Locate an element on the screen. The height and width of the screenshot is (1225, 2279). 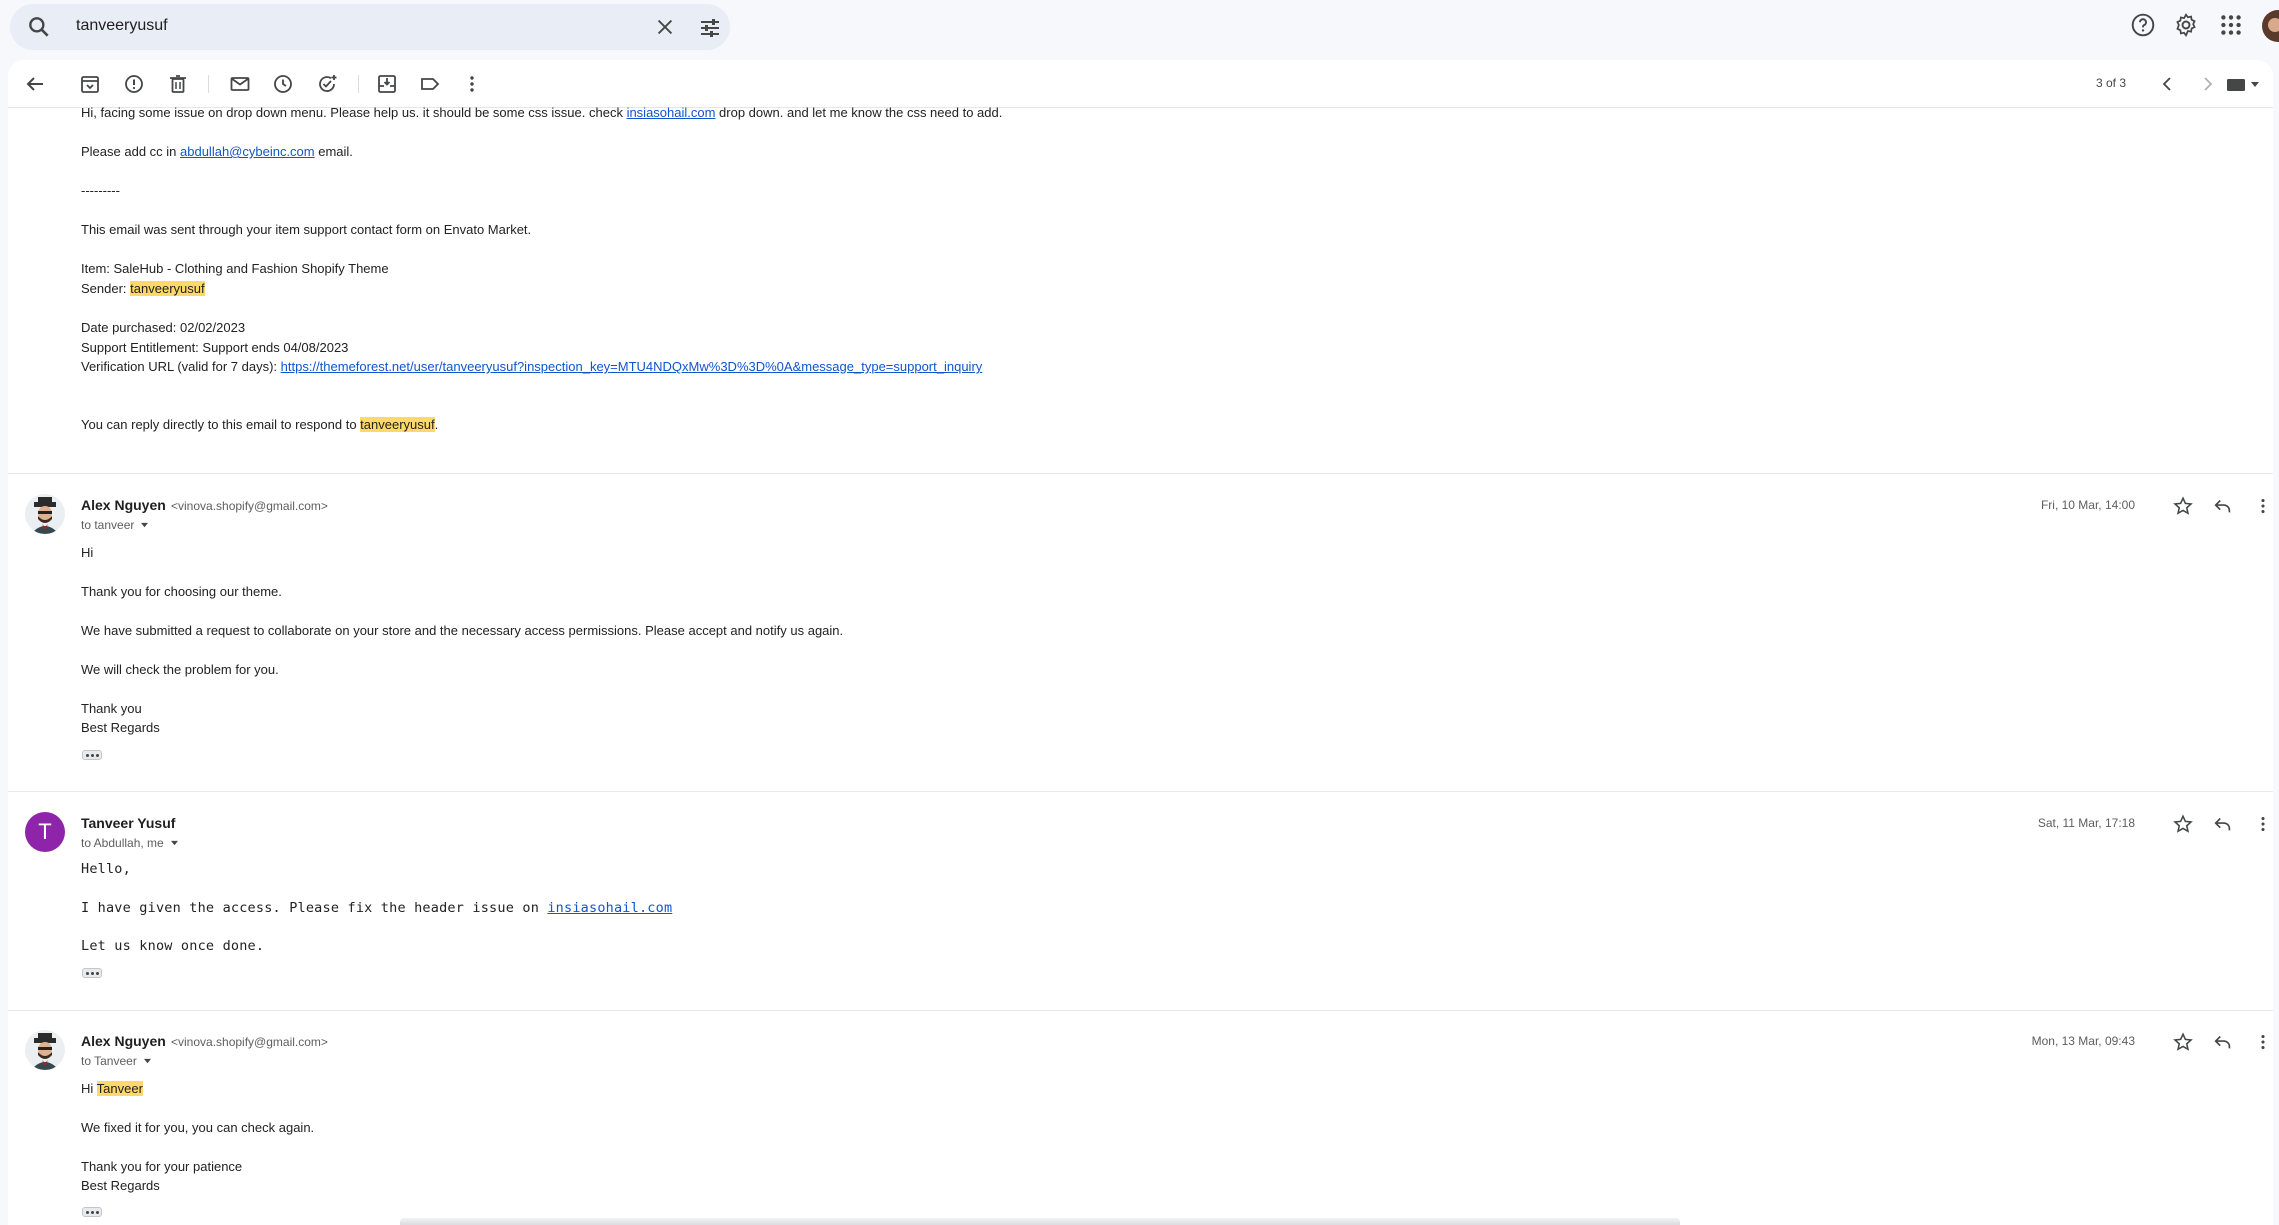
pagination-count: 3 of 3 is located at coordinates (2111, 83).